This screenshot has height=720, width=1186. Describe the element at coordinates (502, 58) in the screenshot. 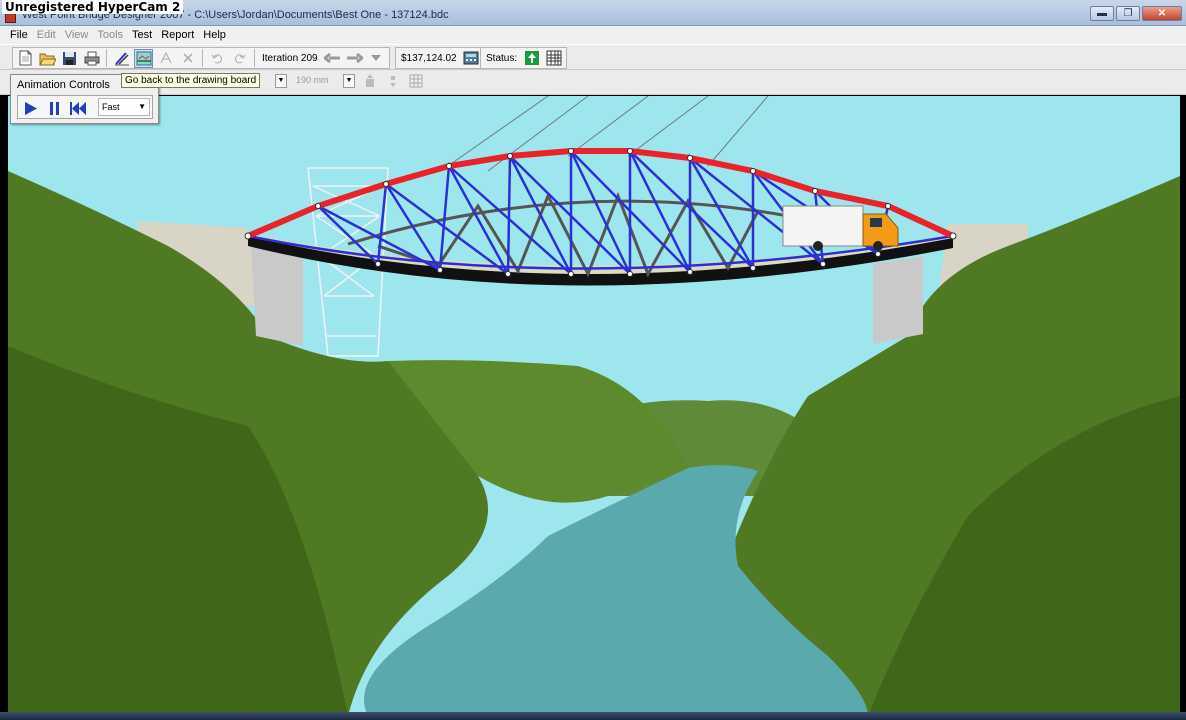

I see `status-label: Status:` at that location.